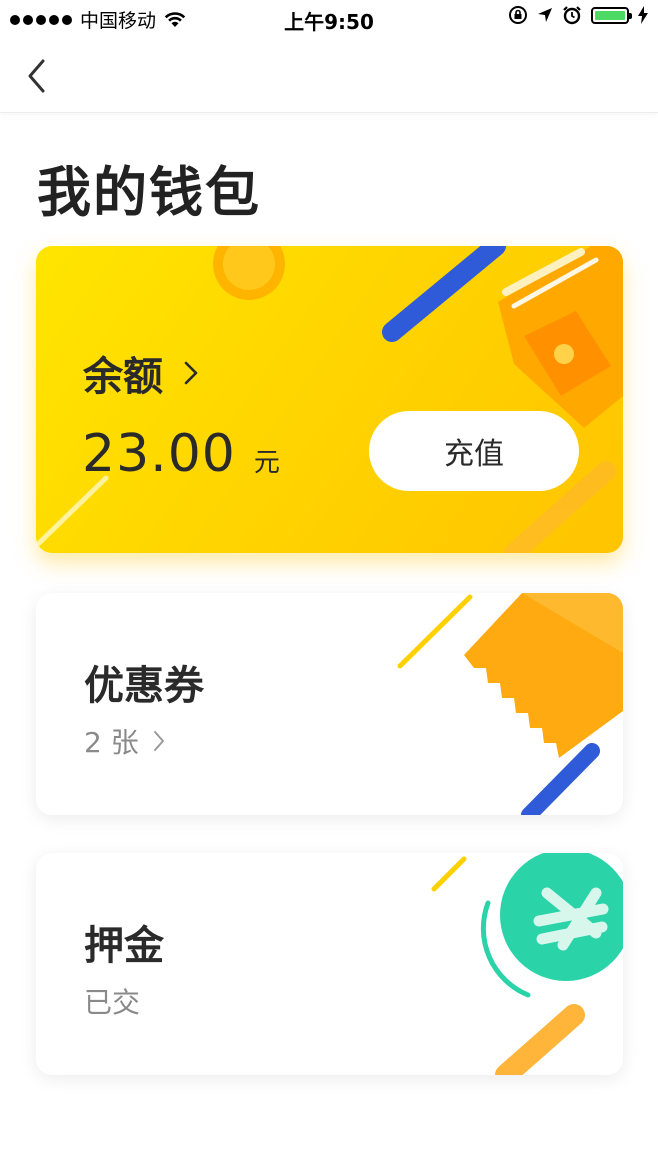 This screenshot has height=1171, width=658. What do you see at coordinates (124, 946) in the screenshot?
I see `deposit-title: 押金` at bounding box center [124, 946].